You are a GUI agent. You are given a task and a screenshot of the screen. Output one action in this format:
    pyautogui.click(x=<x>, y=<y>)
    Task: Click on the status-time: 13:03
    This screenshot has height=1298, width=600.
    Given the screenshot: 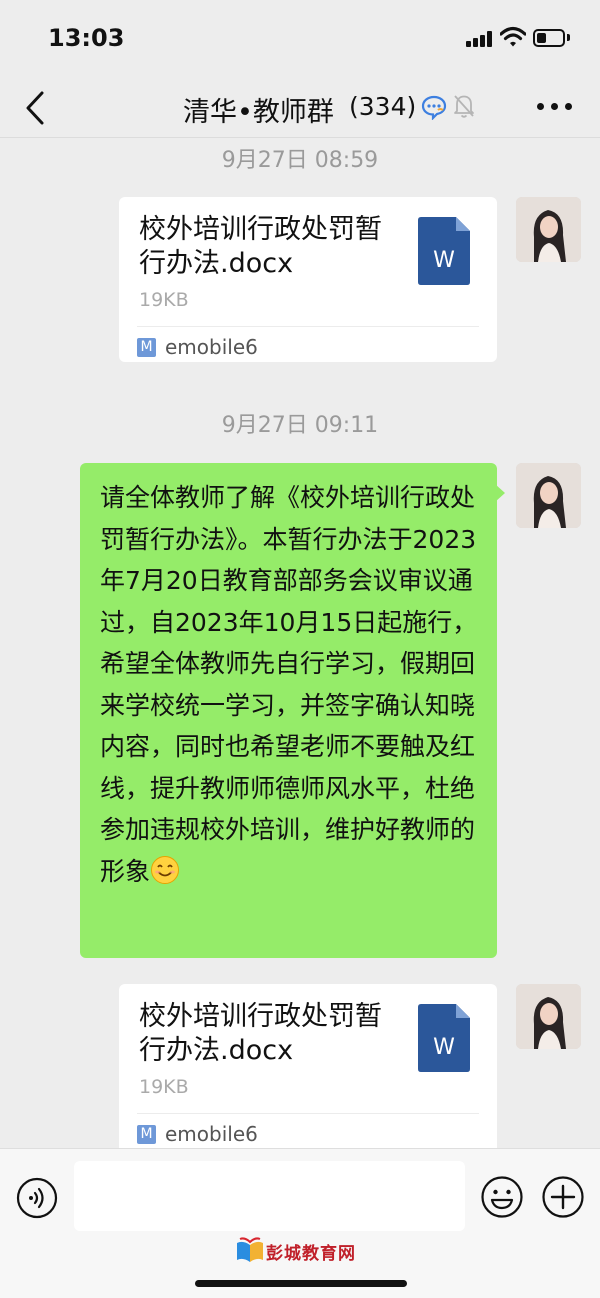 What is the action you would take?
    pyautogui.click(x=86, y=38)
    